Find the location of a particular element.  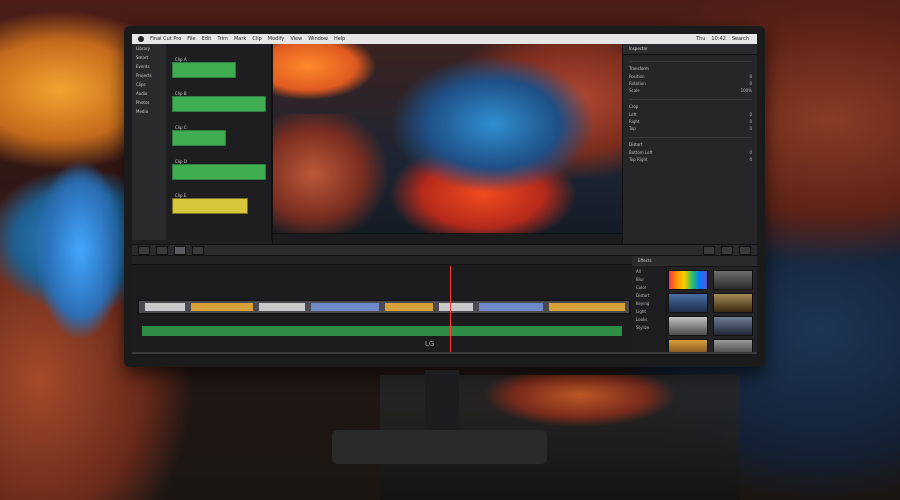

menu-trim: Trim is located at coordinates (222, 39).